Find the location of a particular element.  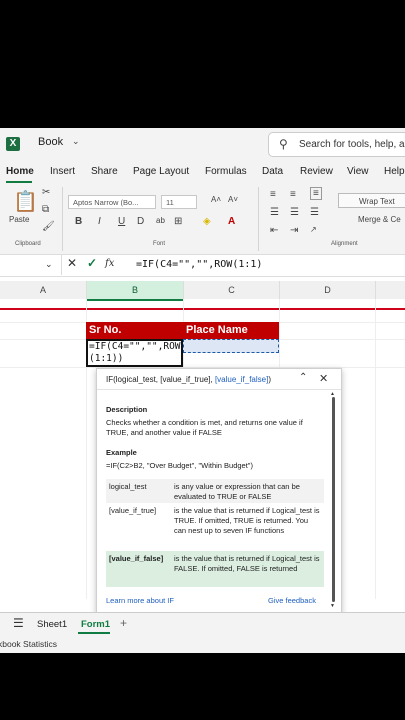

learn-more-link: Learn more about IF is located at coordinates (140, 600).